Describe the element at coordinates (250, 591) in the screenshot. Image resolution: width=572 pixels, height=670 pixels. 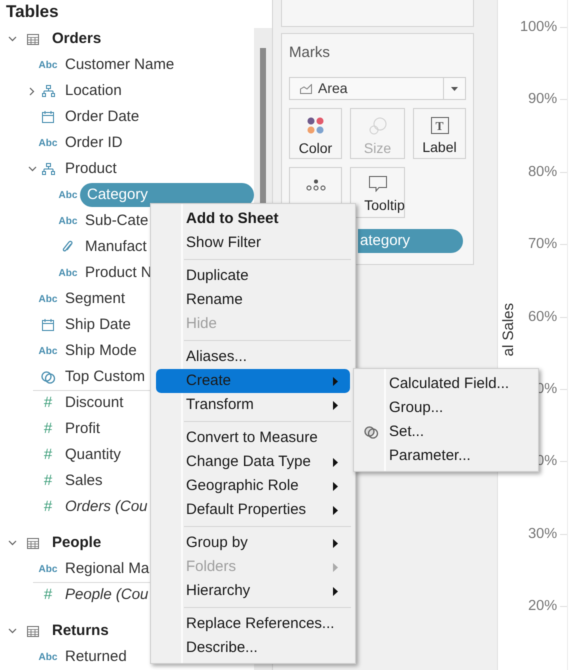
I see `menu-item: Hierarchy` at that location.